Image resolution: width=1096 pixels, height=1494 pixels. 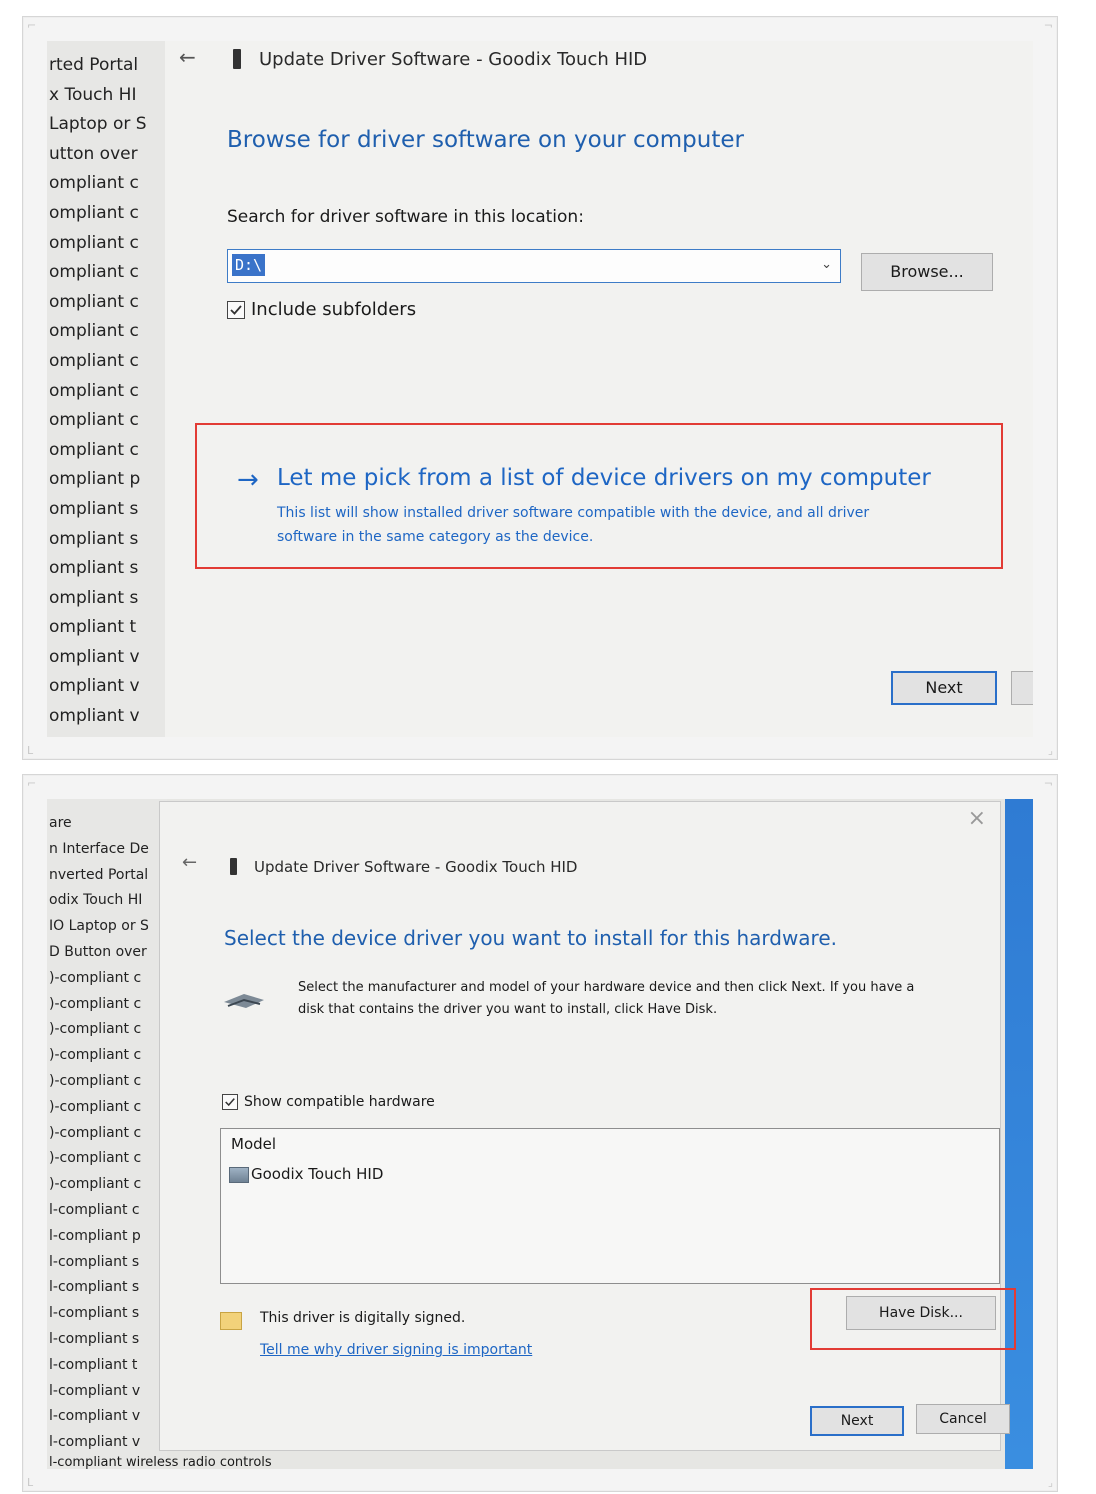 What do you see at coordinates (94, 1209) in the screenshot?
I see `background-list-item: l-compliant c` at bounding box center [94, 1209].